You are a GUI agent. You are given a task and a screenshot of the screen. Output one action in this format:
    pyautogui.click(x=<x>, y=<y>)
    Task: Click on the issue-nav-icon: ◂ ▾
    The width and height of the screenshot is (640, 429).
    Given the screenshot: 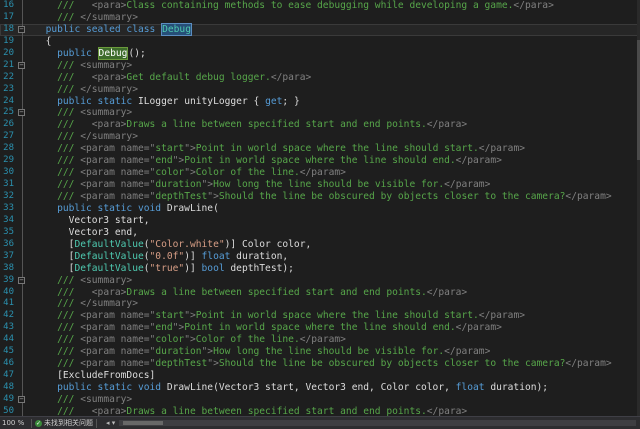 What is the action you would take?
    pyautogui.click(x=110, y=423)
    